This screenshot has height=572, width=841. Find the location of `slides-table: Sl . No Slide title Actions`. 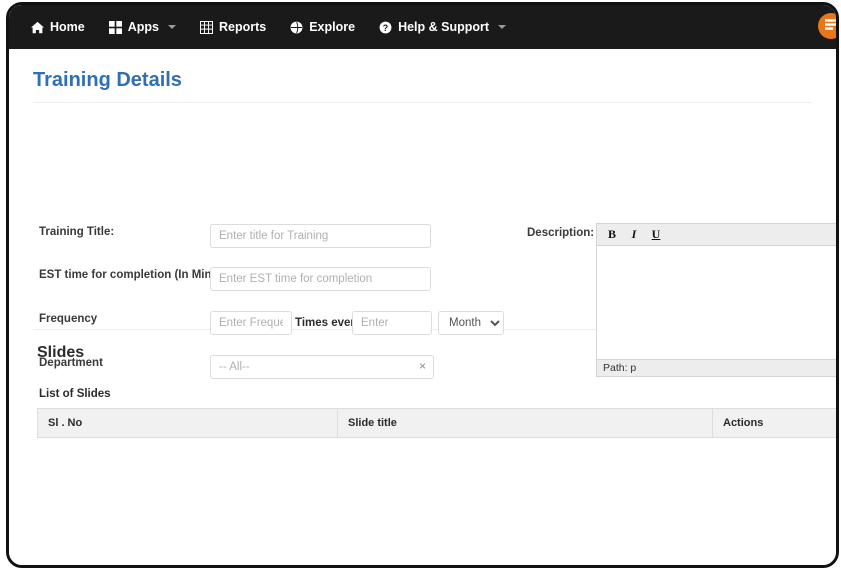

slides-table: Sl . No Slide title Actions is located at coordinates (436, 423).